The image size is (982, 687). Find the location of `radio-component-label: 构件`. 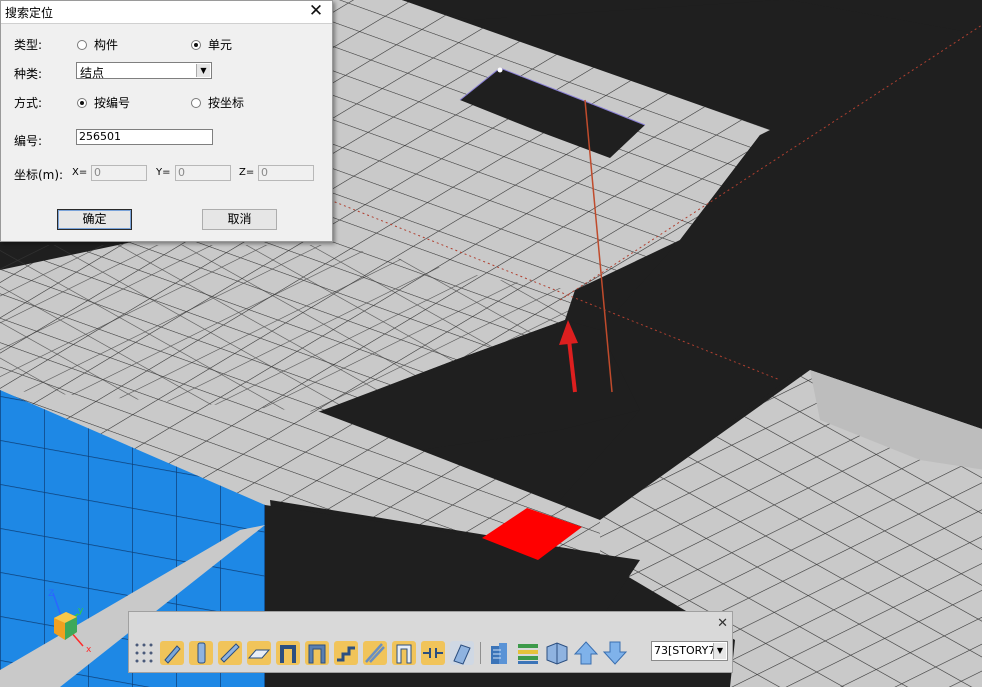

radio-component-label: 构件 is located at coordinates (106, 45).